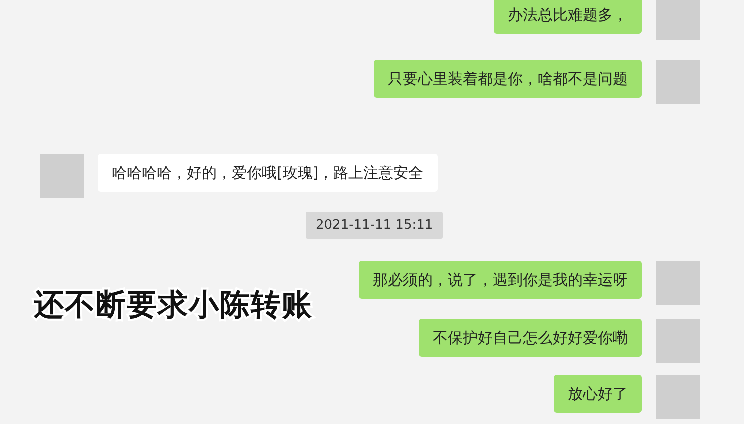 The height and width of the screenshot is (424, 744). What do you see at coordinates (530, 338) in the screenshot?
I see `message-bubble: 不保护好自己怎么好好爱你嘞` at bounding box center [530, 338].